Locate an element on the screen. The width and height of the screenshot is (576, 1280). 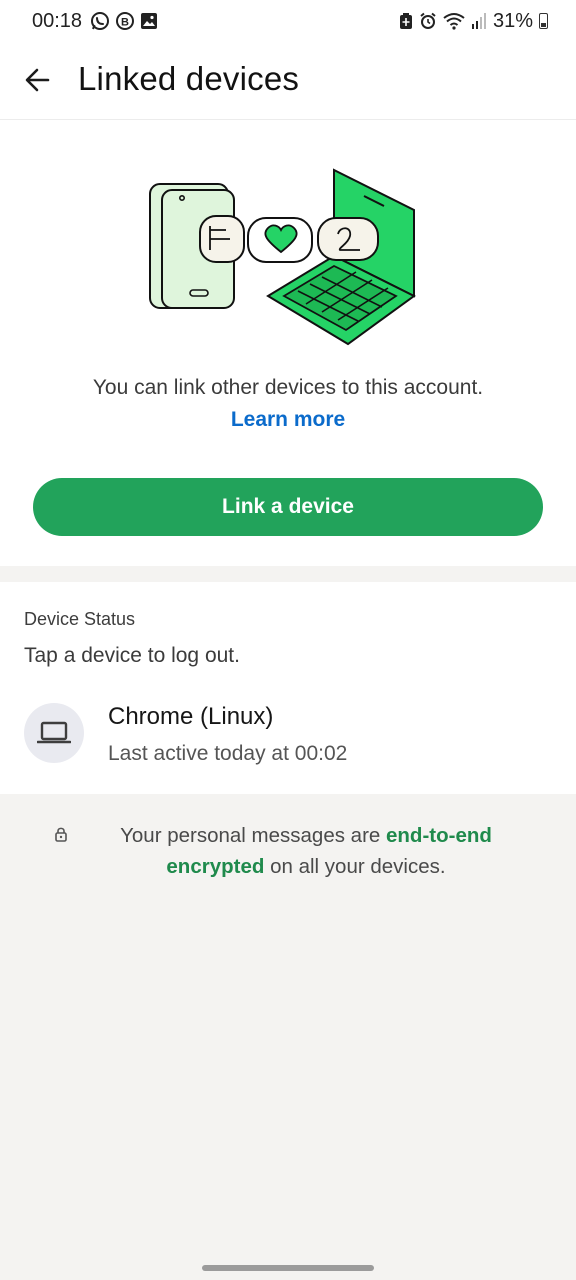
status-time: 00:18 is located at coordinates (57, 21).